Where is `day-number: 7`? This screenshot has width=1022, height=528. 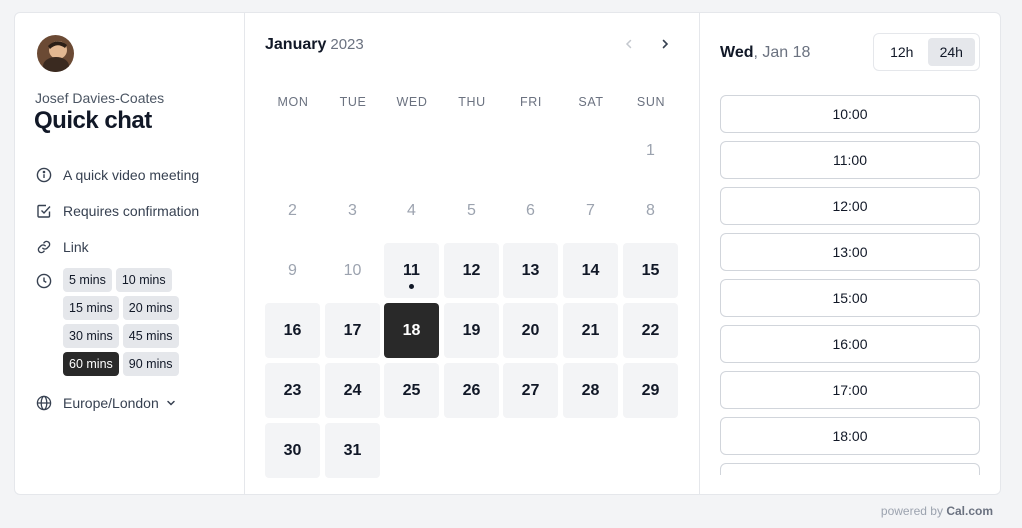
day-number: 7 is located at coordinates (590, 210).